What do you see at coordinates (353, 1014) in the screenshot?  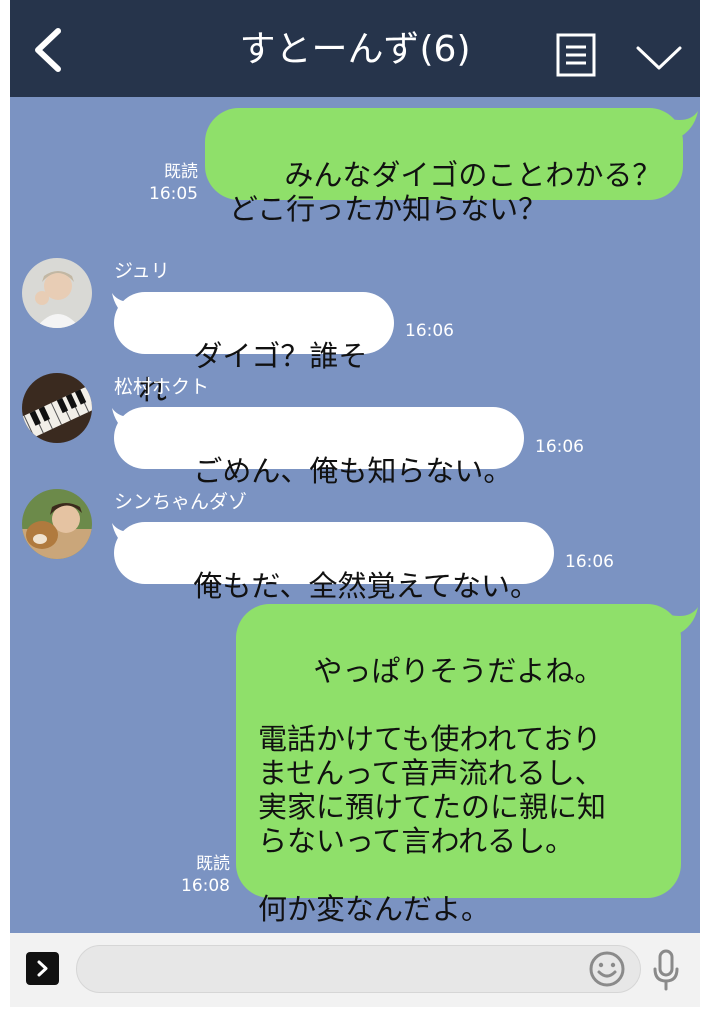 I see `bottom-margin` at bounding box center [353, 1014].